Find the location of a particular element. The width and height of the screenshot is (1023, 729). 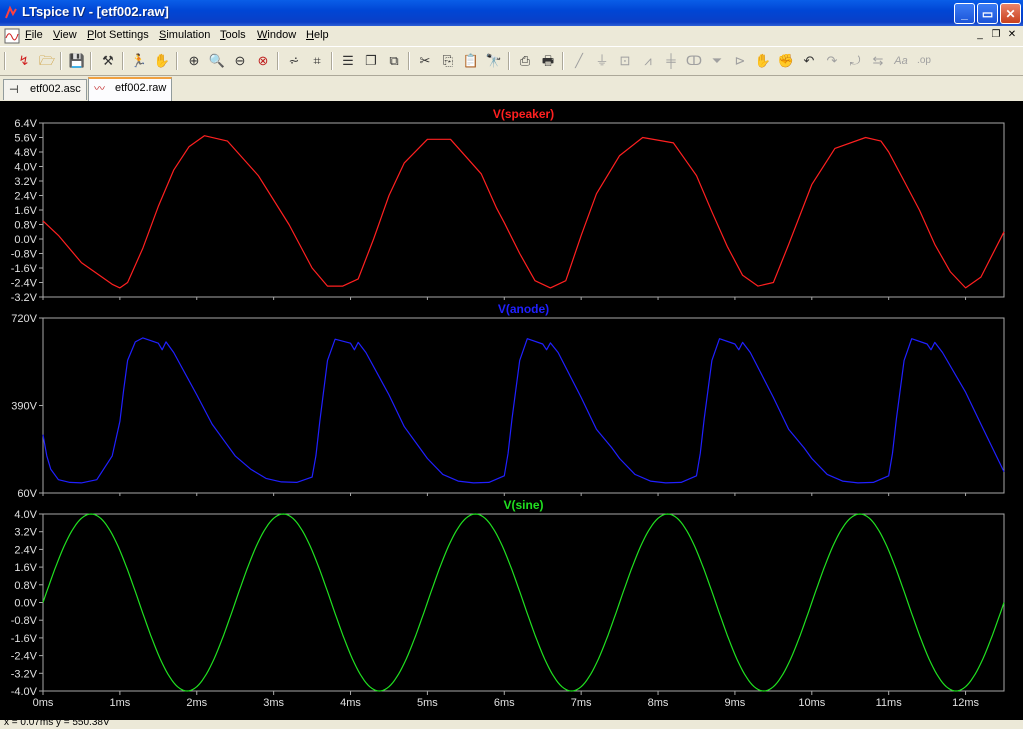

x-tick-label: 10ms is located at coordinates (811, 703).